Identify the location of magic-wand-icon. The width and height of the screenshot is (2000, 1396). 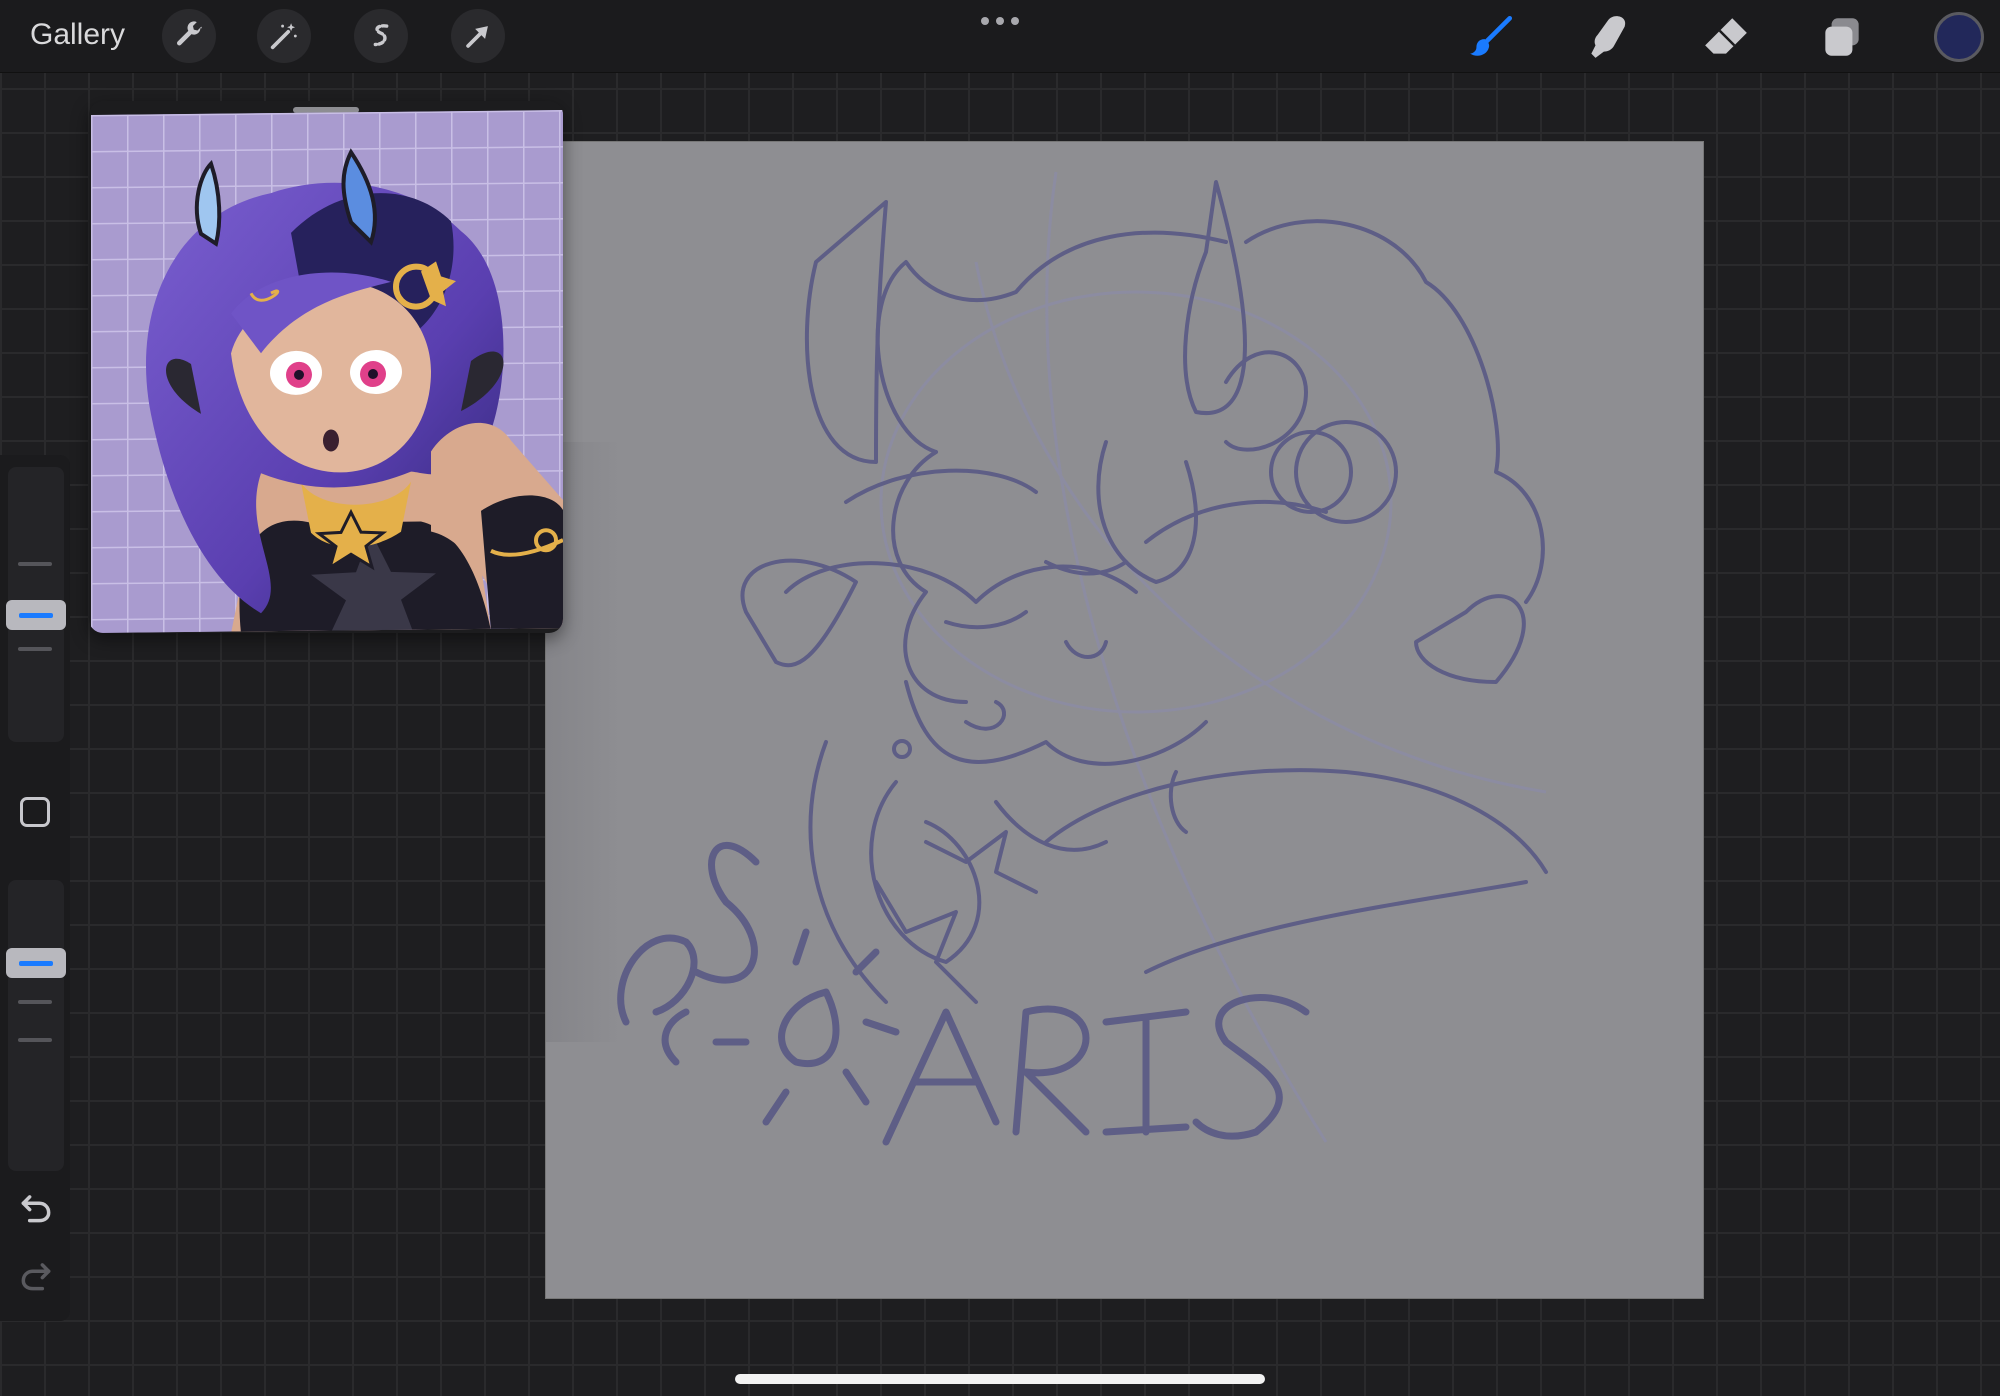
(283, 36).